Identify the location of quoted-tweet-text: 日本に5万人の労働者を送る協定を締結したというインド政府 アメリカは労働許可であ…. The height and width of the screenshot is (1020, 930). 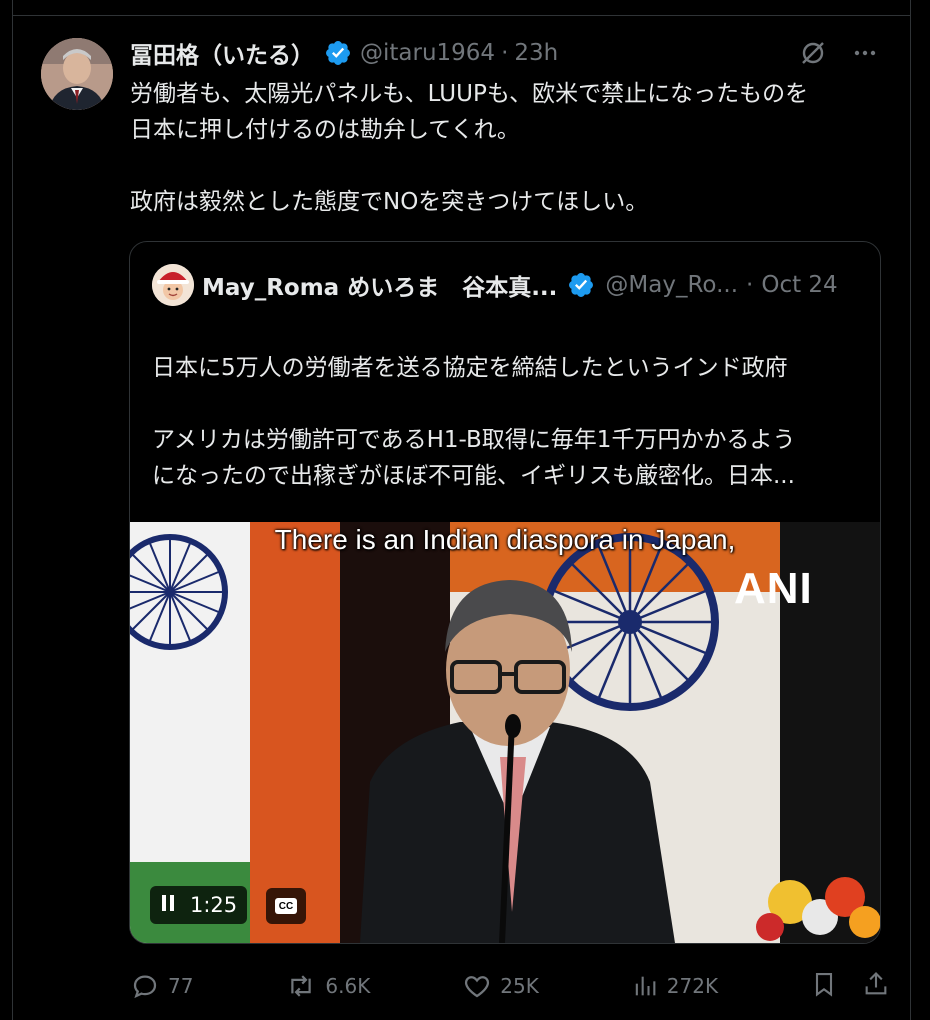
(474, 422).